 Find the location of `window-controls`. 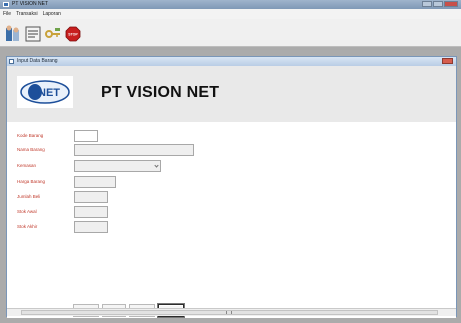

window-controls is located at coordinates (440, 4).